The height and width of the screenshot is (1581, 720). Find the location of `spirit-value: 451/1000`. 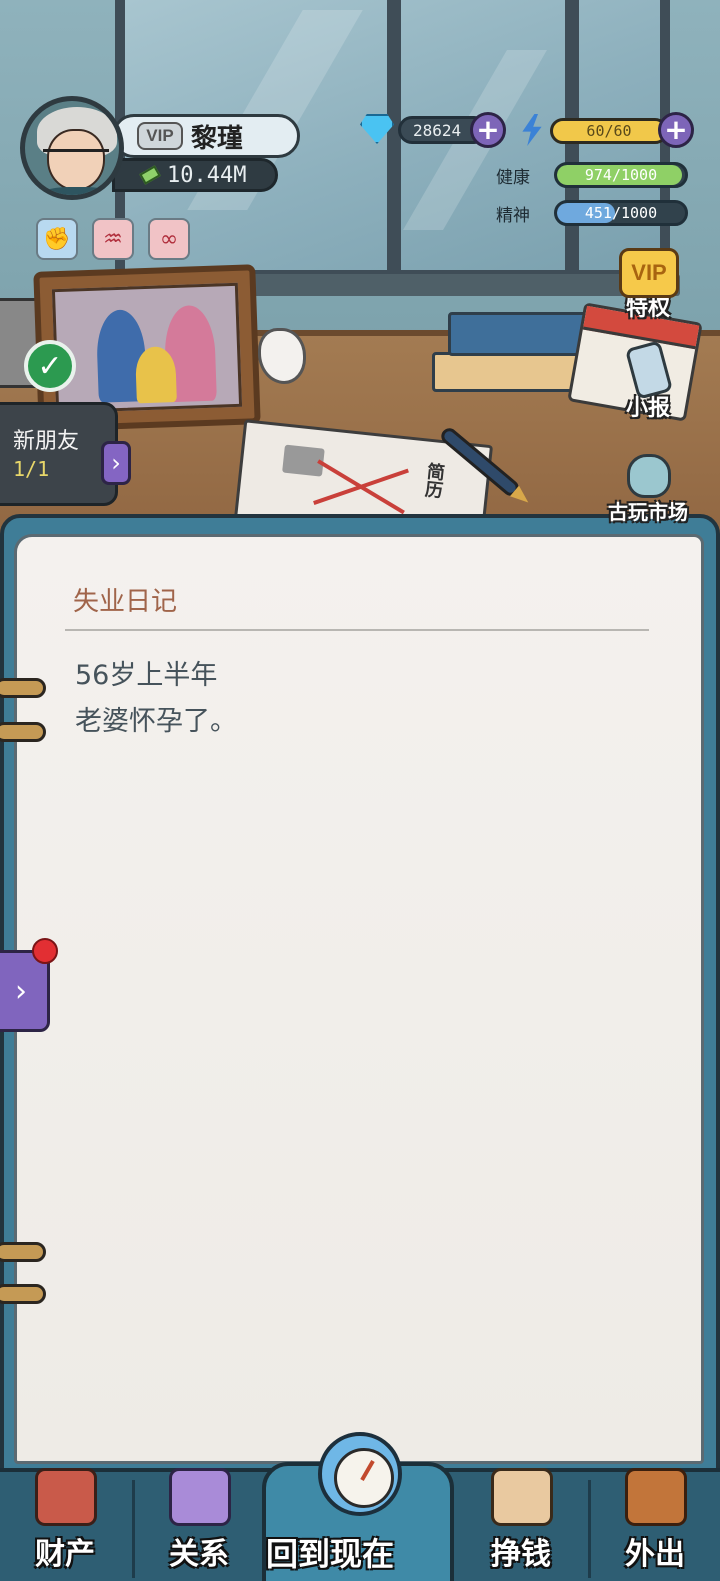

spirit-value: 451/1000 is located at coordinates (621, 213).